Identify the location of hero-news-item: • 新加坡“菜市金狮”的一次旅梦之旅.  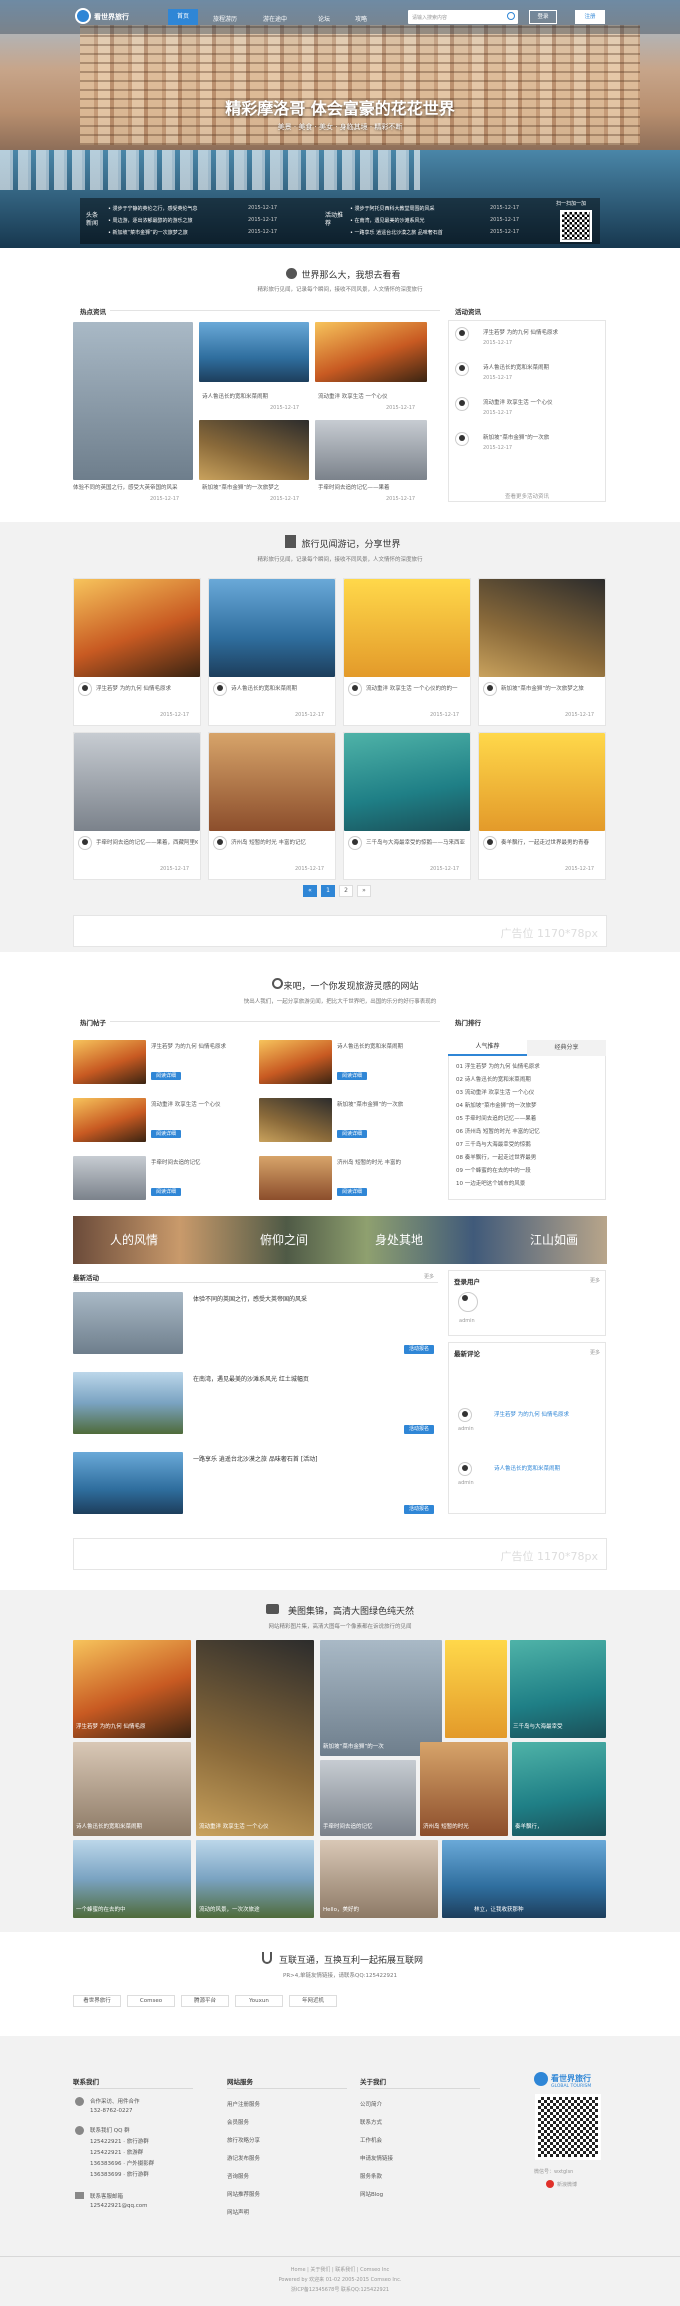
(148, 232).